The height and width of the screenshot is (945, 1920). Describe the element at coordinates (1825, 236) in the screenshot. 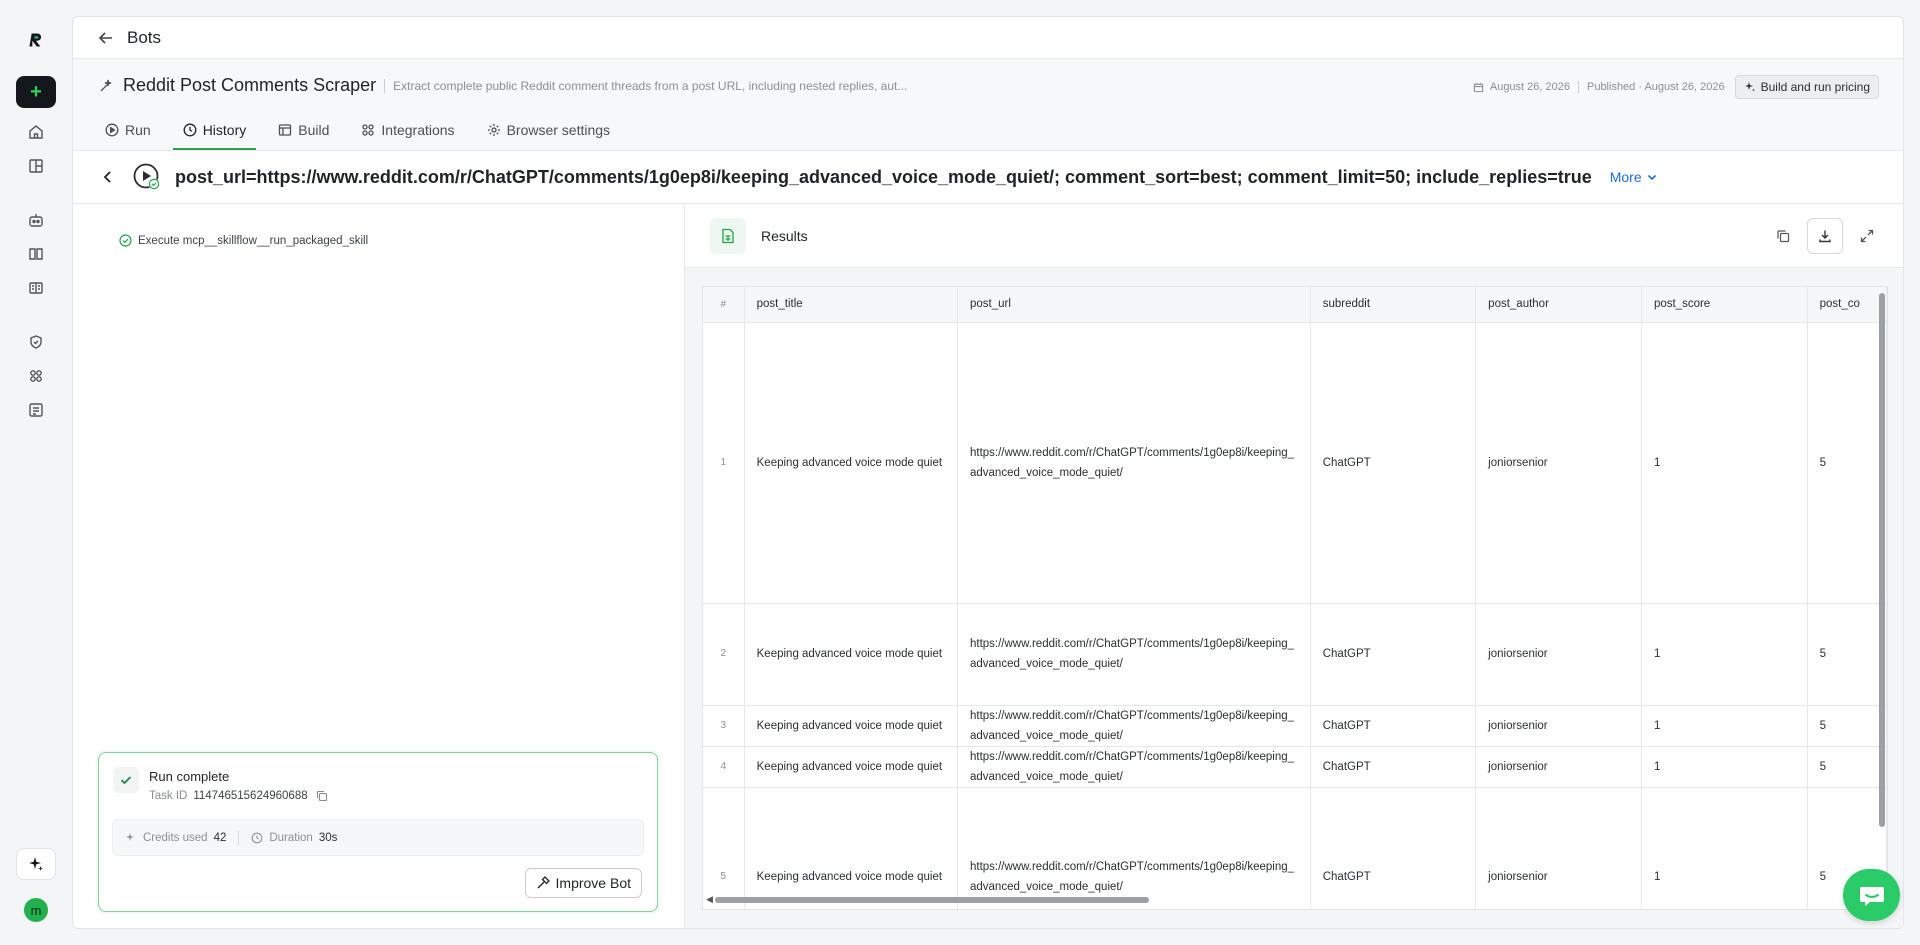

I see `download-button` at that location.